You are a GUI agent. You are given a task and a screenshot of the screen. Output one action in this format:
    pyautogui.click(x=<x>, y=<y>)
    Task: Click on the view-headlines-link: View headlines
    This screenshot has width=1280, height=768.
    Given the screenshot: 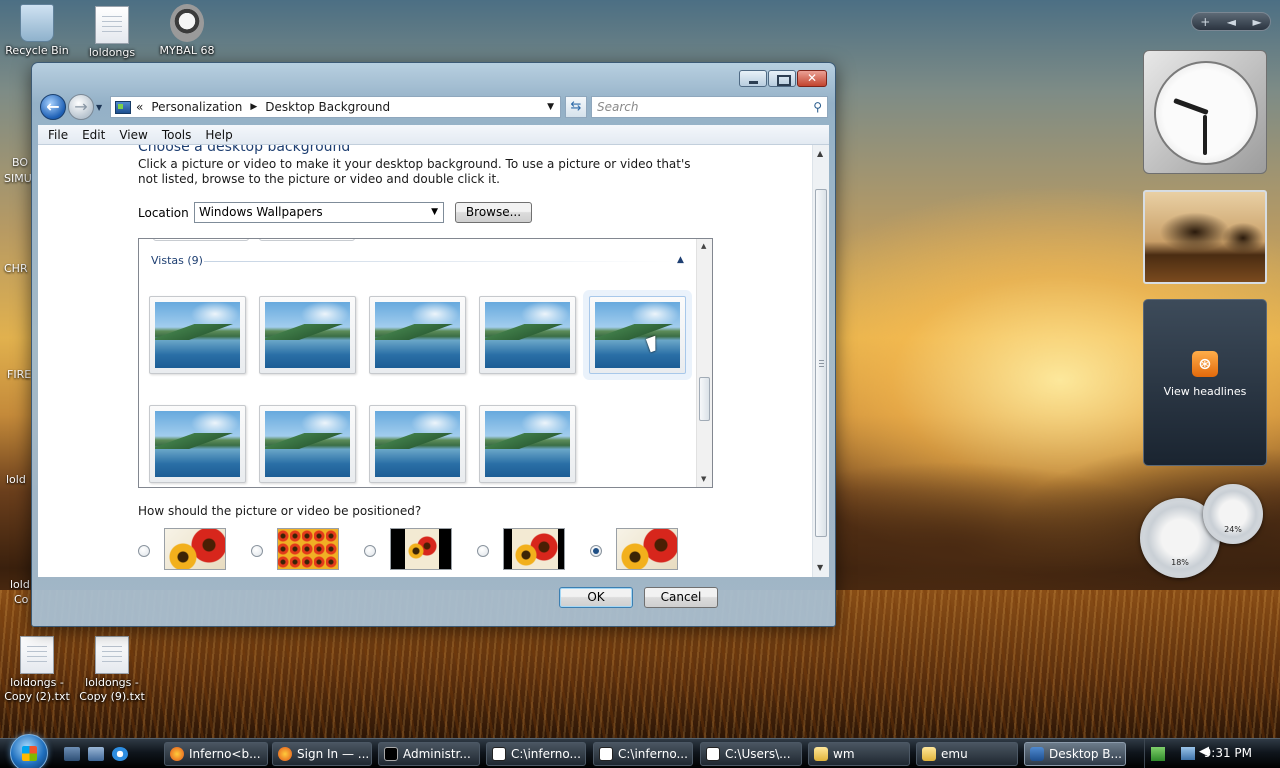 What is the action you would take?
    pyautogui.click(x=1205, y=391)
    